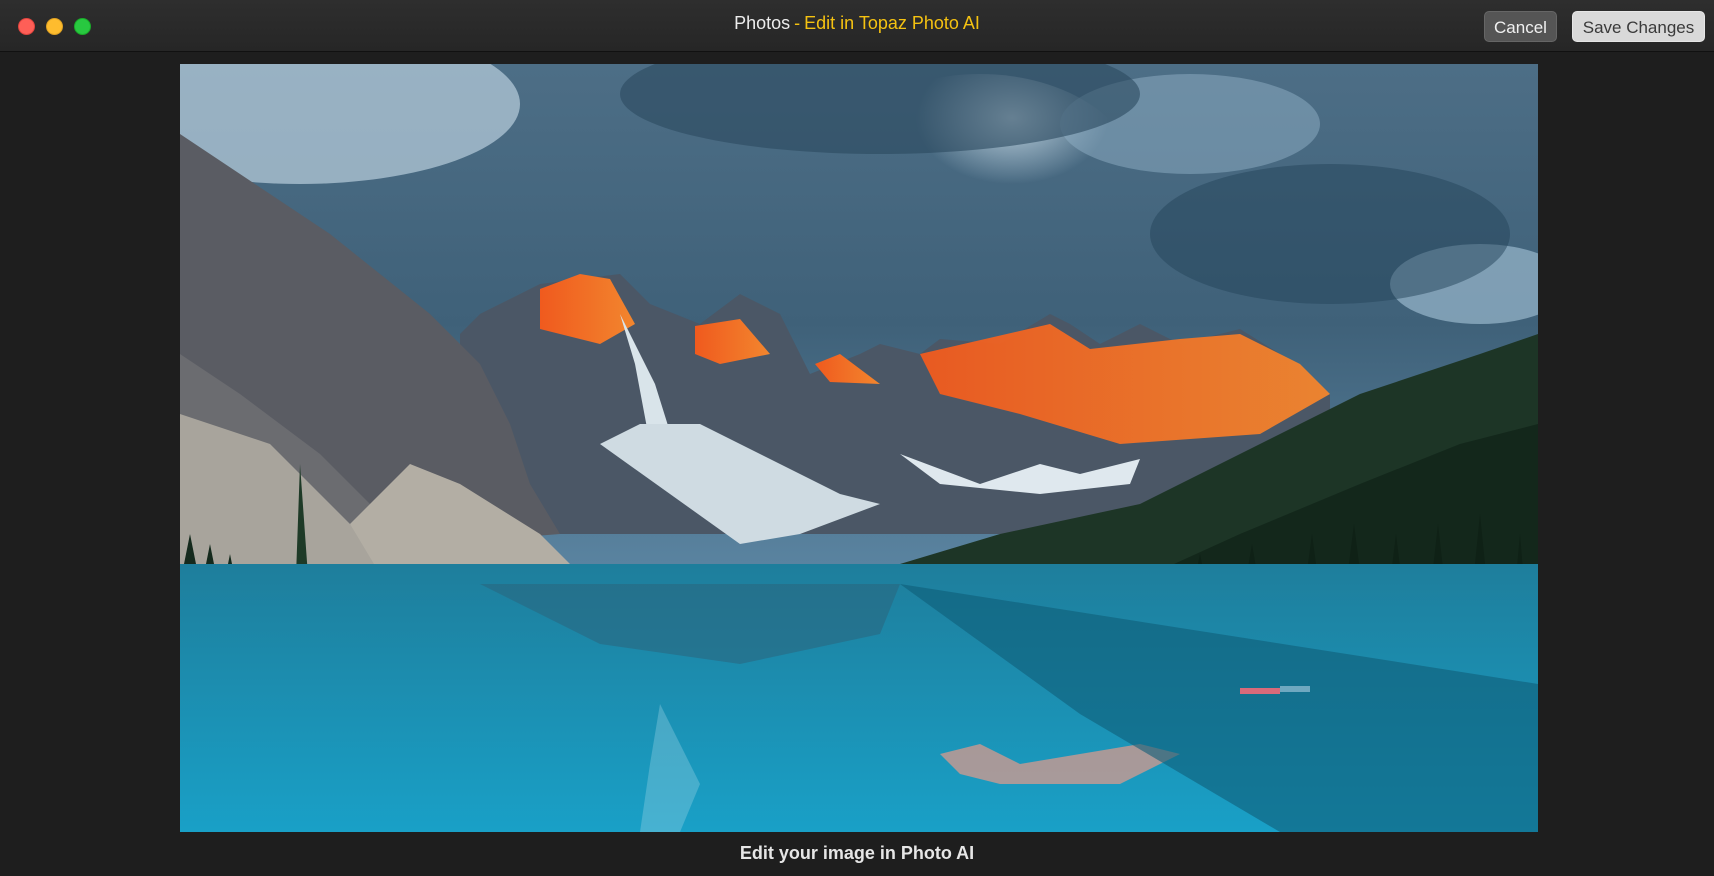 The width and height of the screenshot is (1714, 876). Describe the element at coordinates (892, 23) in the screenshot. I see `title-action: Edit in Topaz Photo AI` at that location.